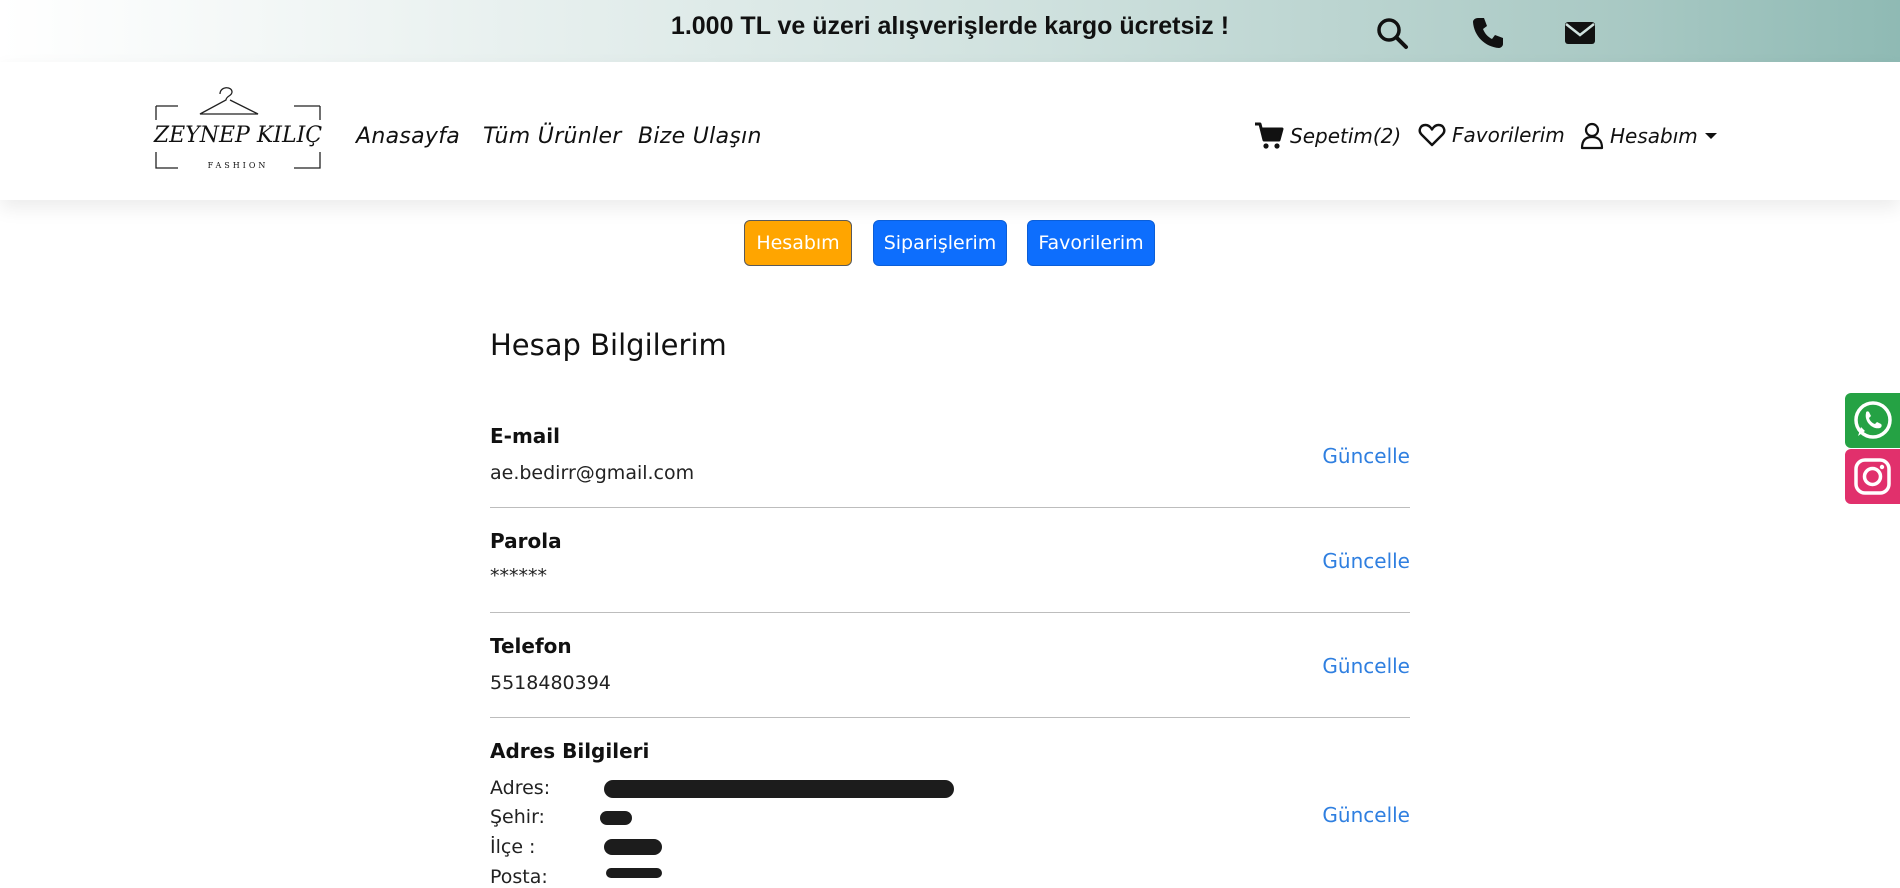 The height and width of the screenshot is (888, 1900). Describe the element at coordinates (950, 569) in the screenshot. I see `password-row: Parola ****** Güncelle` at that location.